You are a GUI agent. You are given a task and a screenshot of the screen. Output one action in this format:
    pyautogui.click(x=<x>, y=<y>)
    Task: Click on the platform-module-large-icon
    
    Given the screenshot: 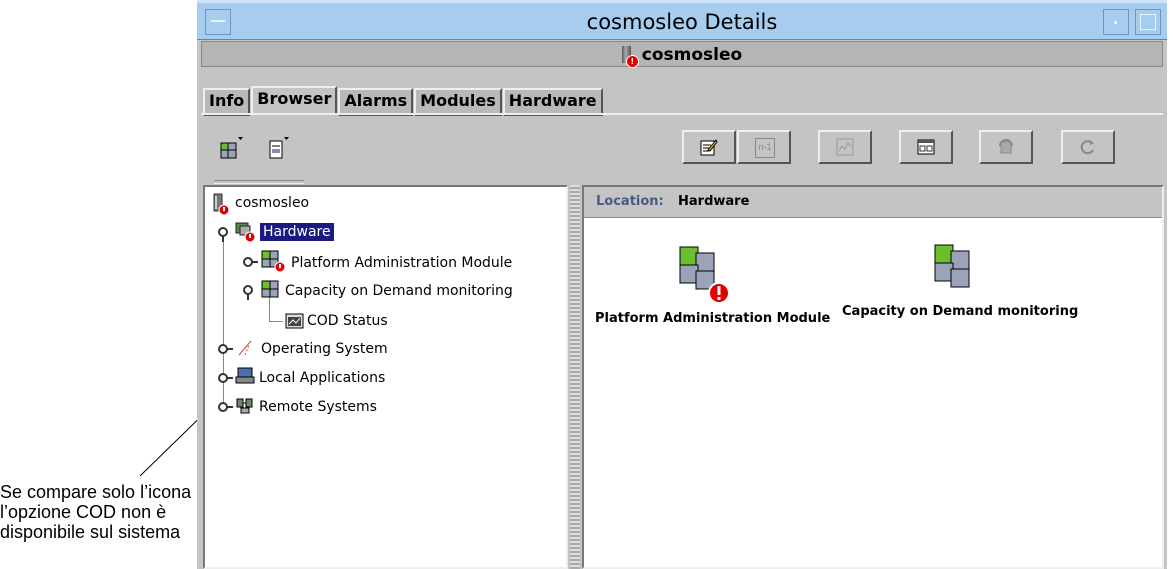 What is the action you would take?
    pyautogui.click(x=701, y=275)
    